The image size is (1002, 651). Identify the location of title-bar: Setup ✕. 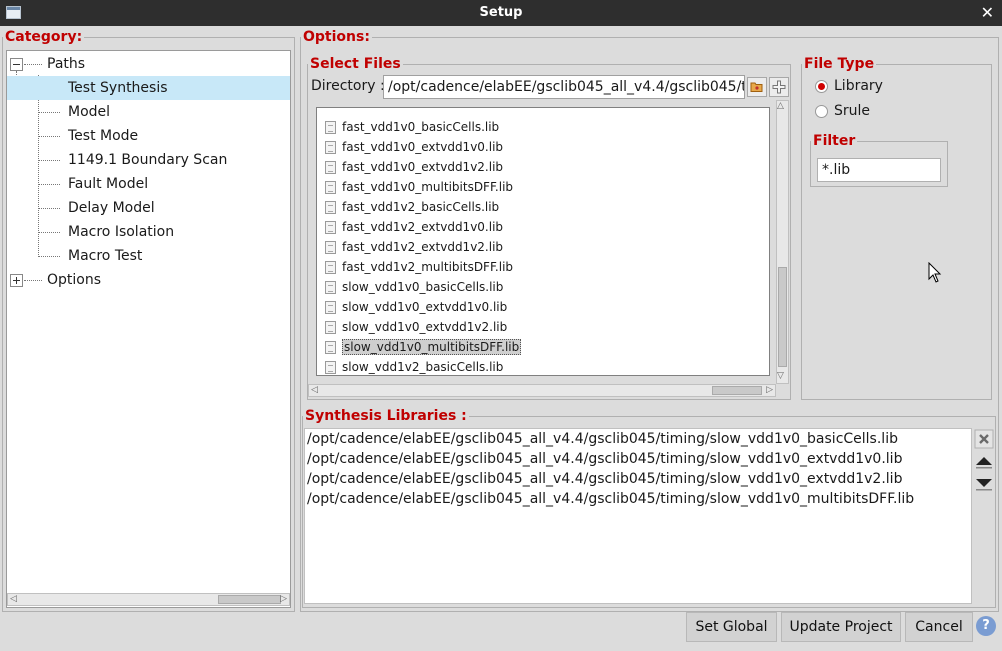
(501, 13).